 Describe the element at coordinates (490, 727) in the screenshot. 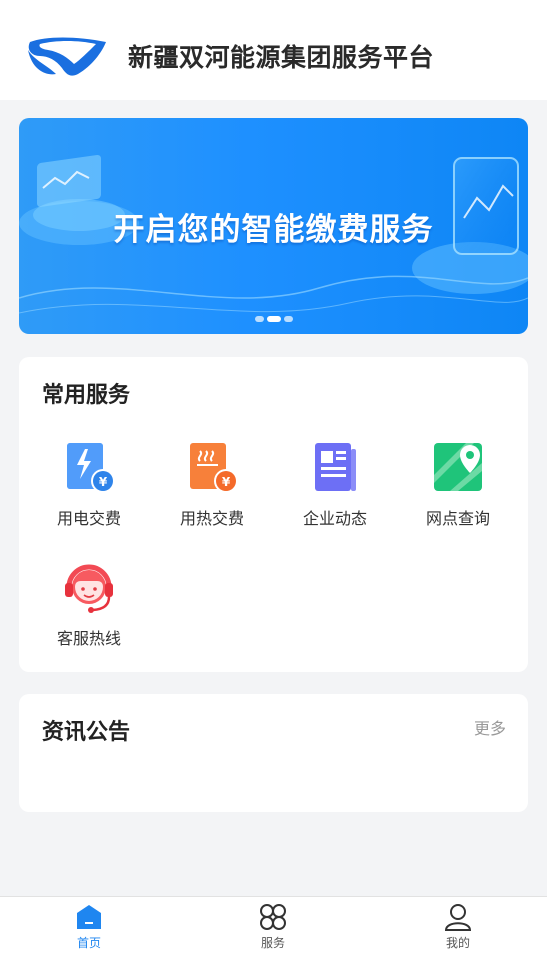

I see `news-more-link: 更多` at that location.